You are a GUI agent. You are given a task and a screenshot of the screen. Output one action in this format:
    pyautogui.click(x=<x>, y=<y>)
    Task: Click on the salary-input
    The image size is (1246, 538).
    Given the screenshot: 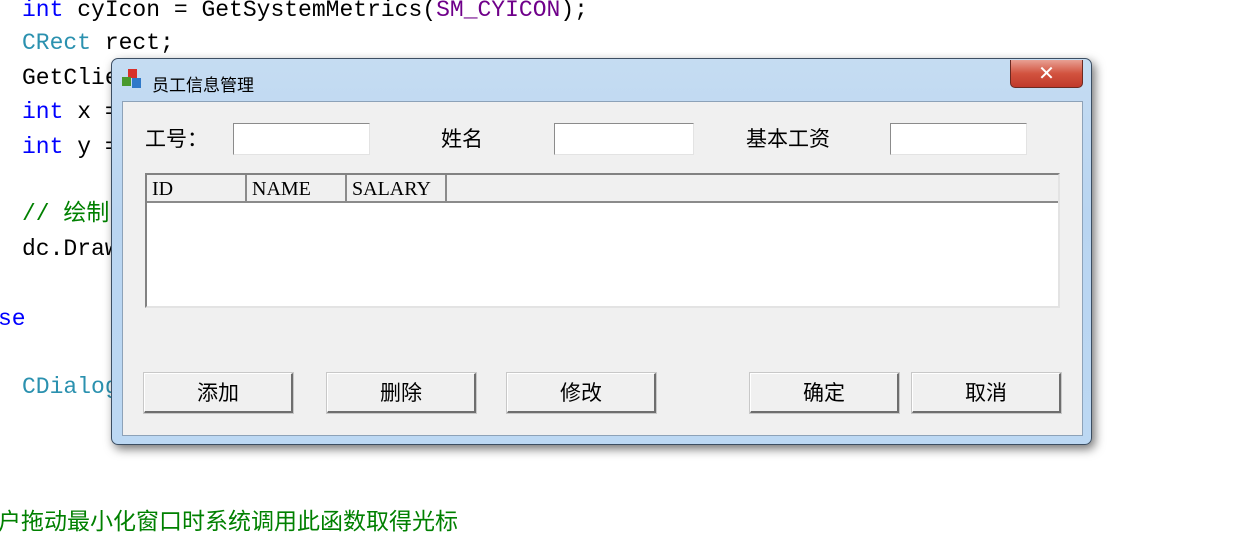 What is the action you would take?
    pyautogui.click(x=958, y=139)
    